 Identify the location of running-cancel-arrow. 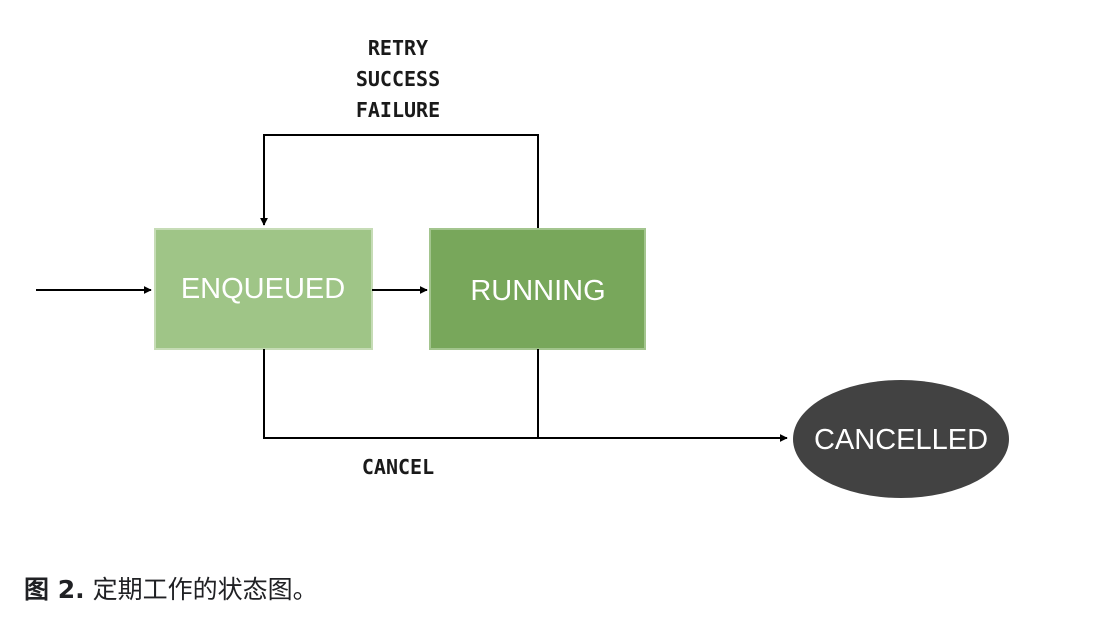
(662, 395).